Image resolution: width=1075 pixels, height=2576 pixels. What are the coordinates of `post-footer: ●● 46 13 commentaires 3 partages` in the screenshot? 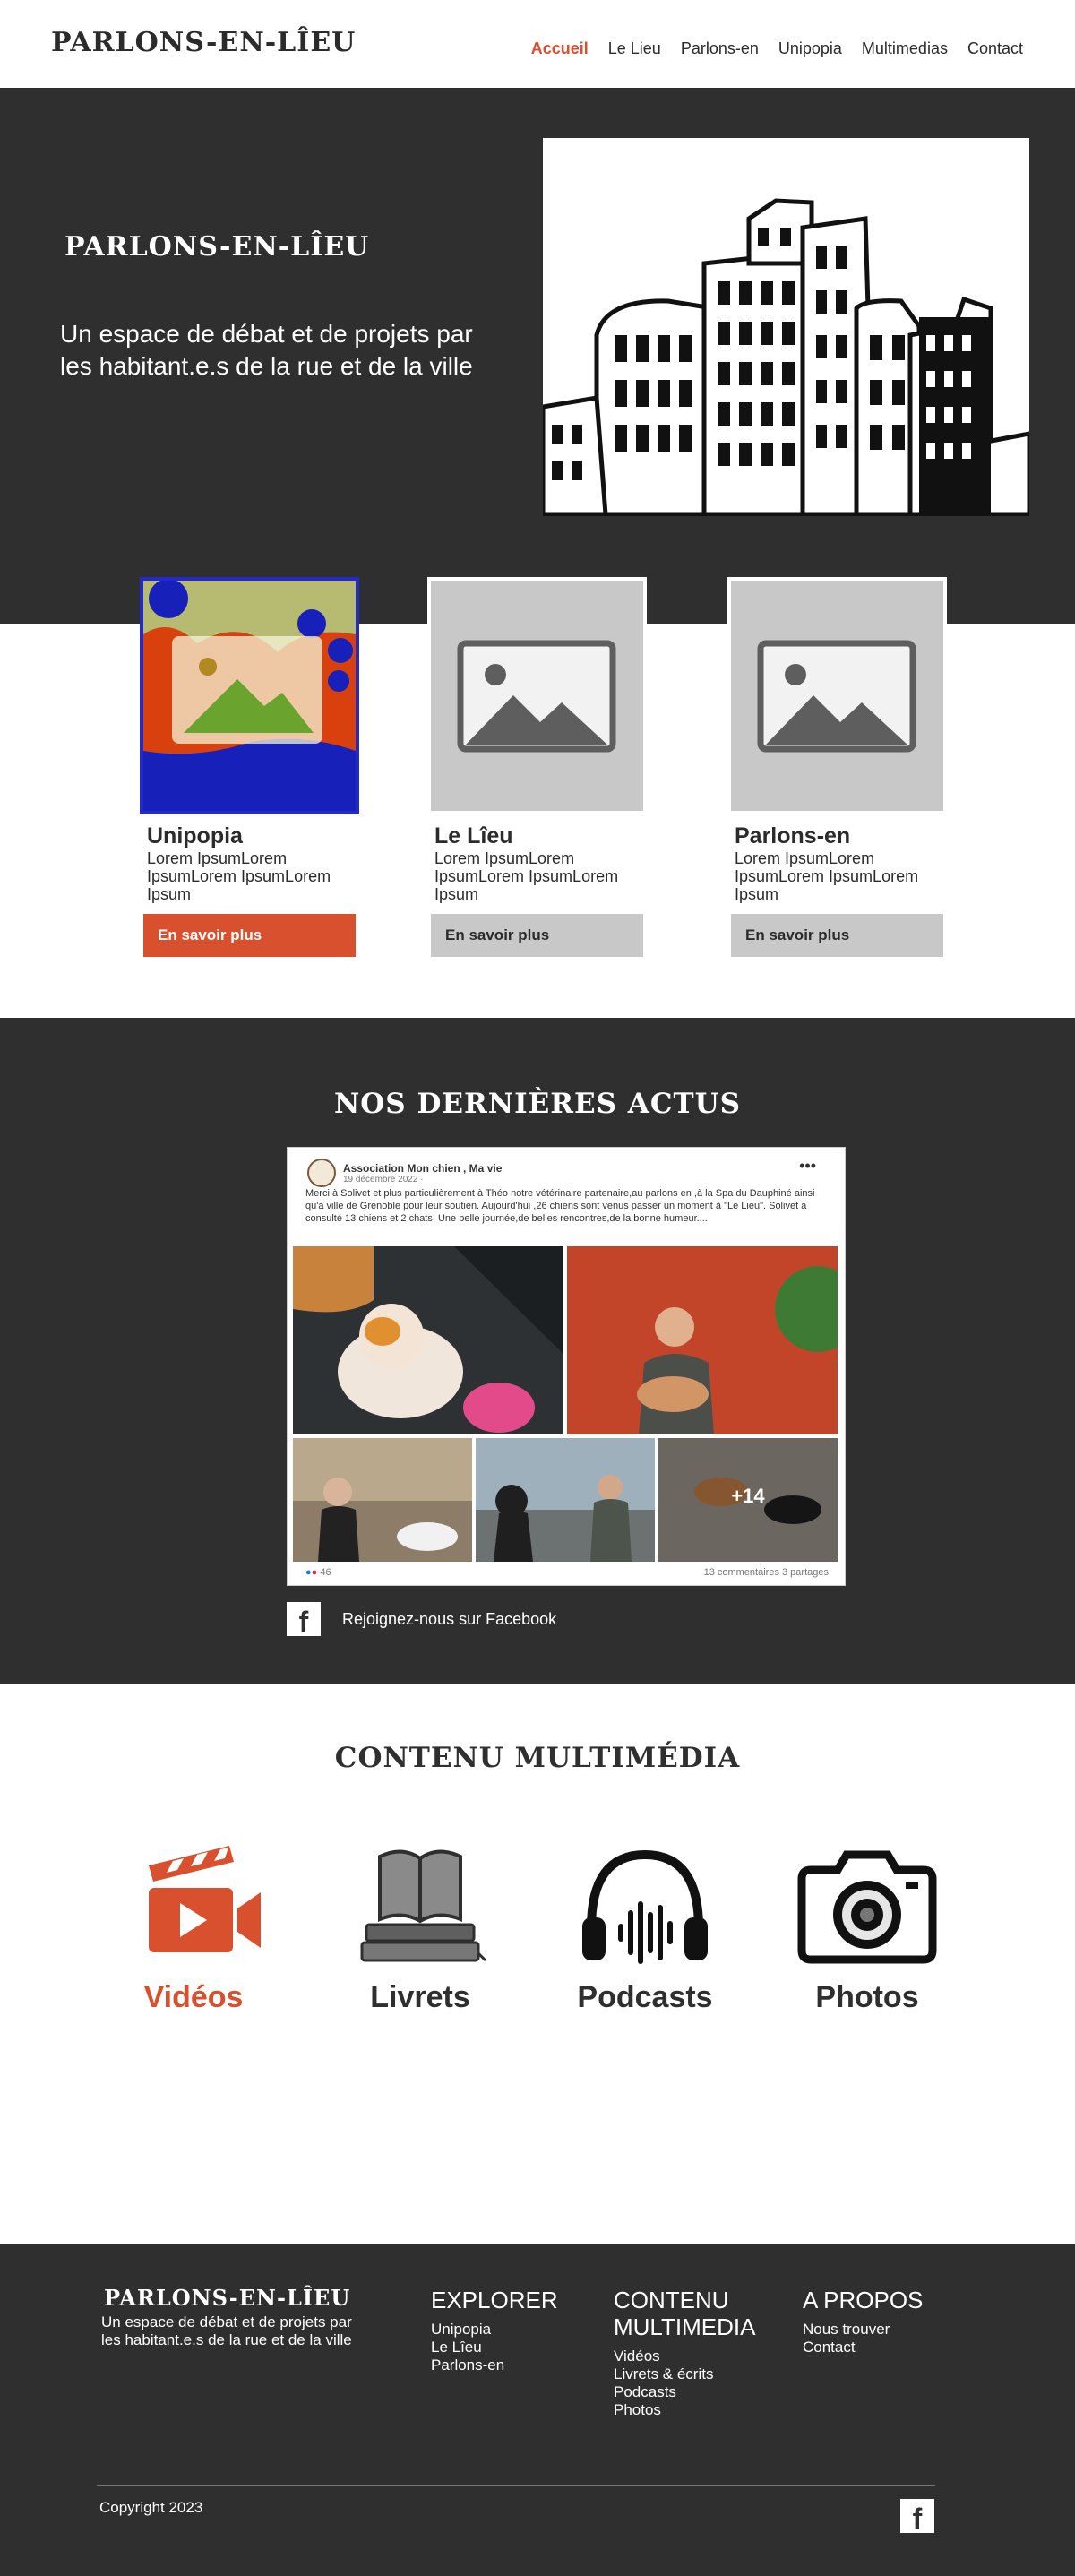 It's located at (567, 1573).